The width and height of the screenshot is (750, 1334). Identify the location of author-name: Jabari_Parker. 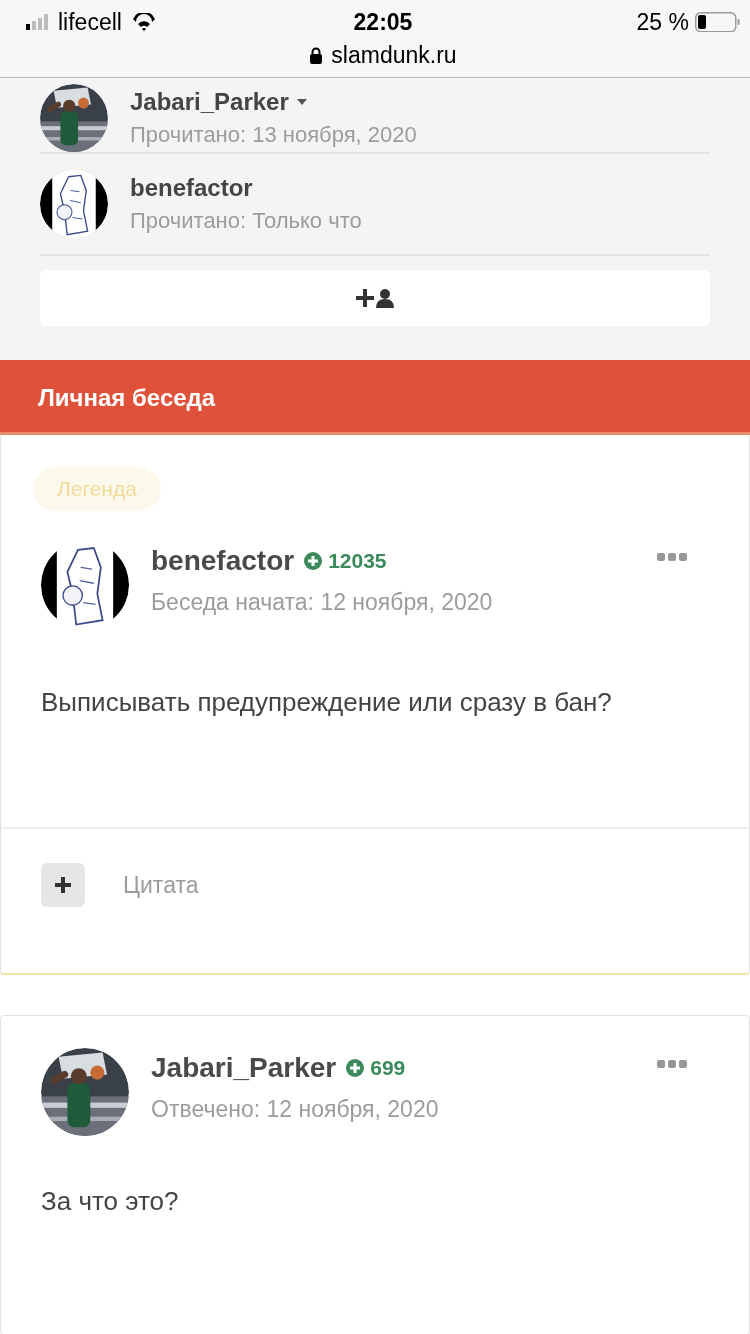
(244, 1068).